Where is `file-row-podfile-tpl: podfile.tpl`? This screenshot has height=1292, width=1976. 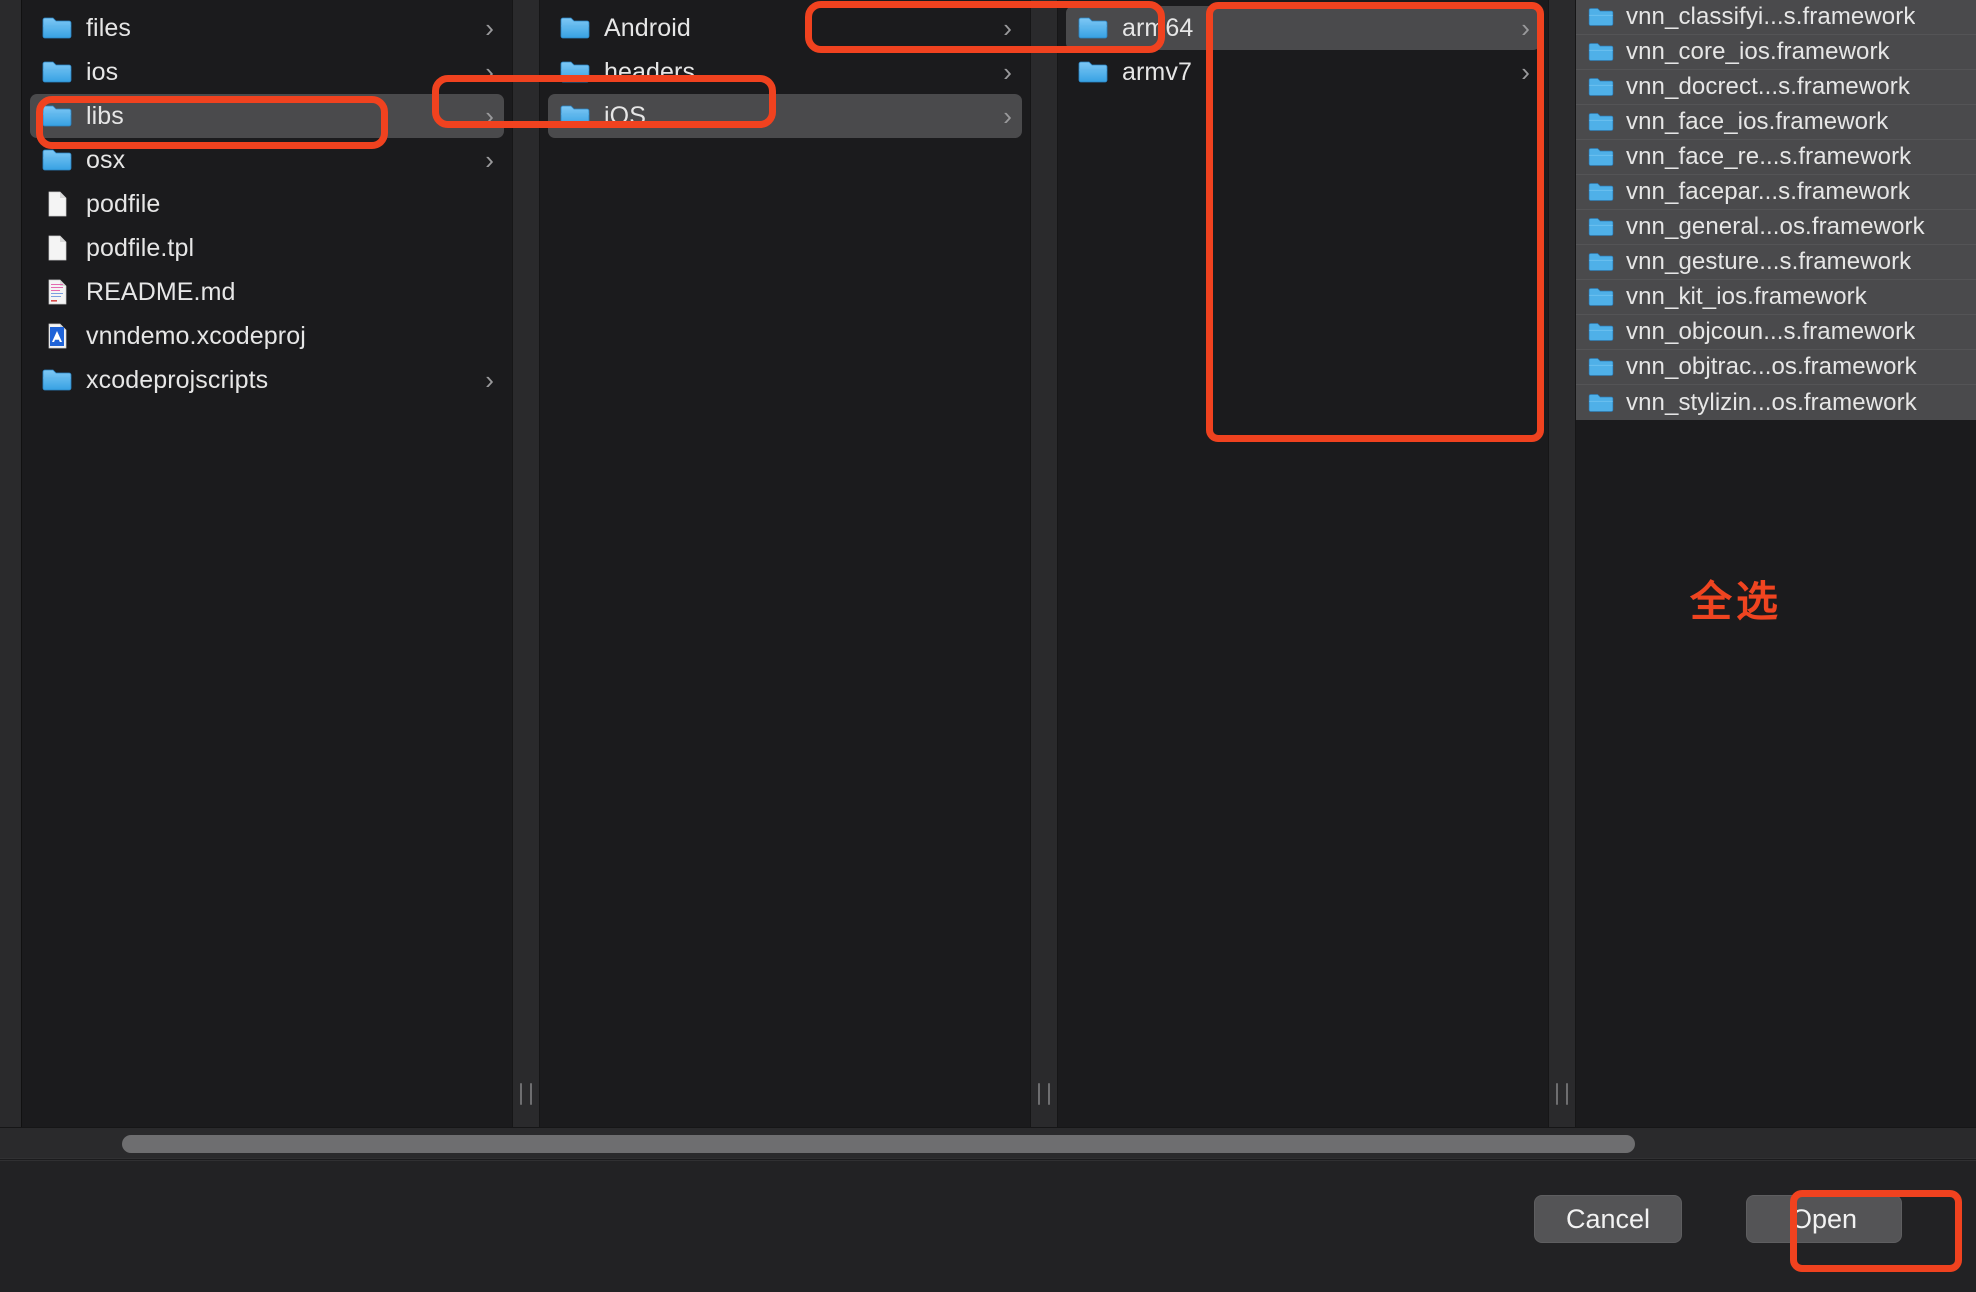 file-row-podfile-tpl: podfile.tpl is located at coordinates (267, 248).